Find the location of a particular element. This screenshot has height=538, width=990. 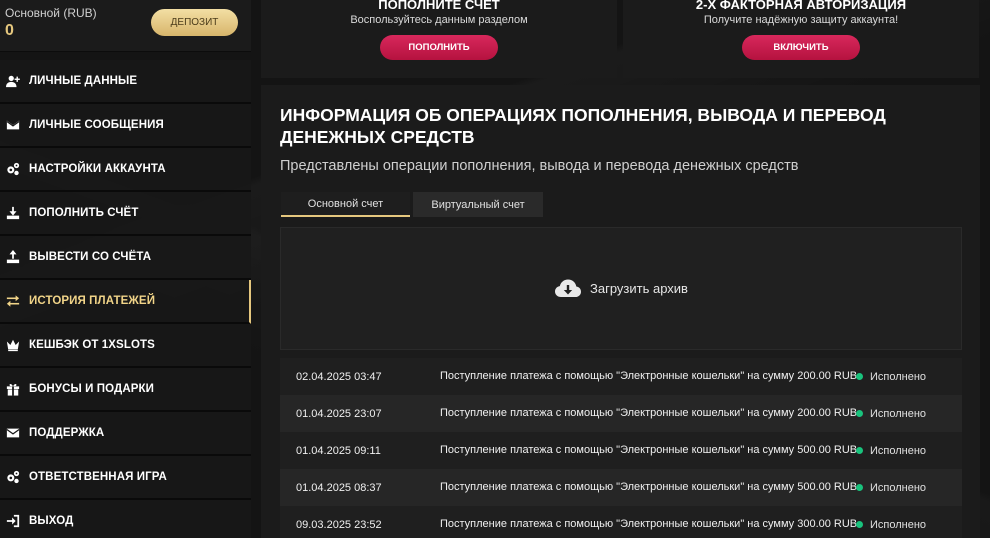

operation-date: 01.04.2025 08:37 is located at coordinates (339, 487).